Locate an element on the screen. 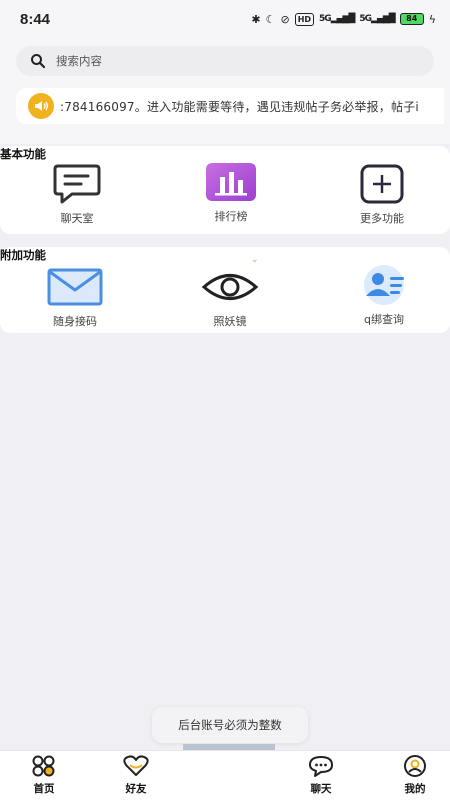 The height and width of the screenshot is (800, 450). heart-icon is located at coordinates (136, 765).